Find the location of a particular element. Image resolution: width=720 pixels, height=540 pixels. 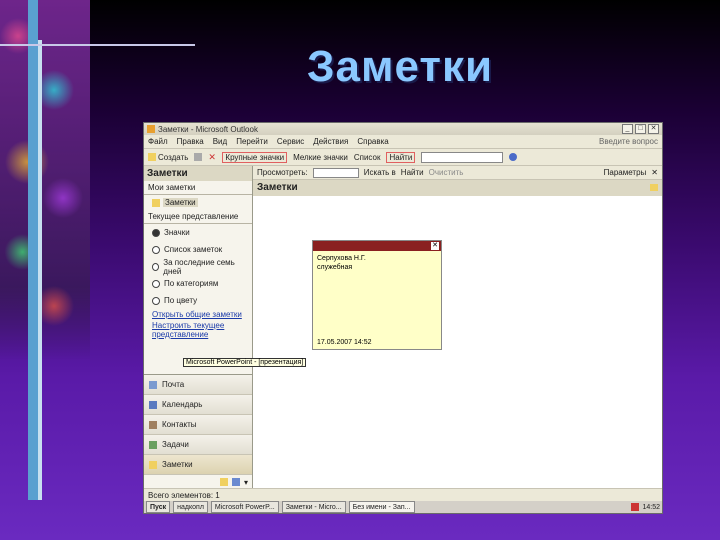

create-label: Создать is located at coordinates (173, 157).